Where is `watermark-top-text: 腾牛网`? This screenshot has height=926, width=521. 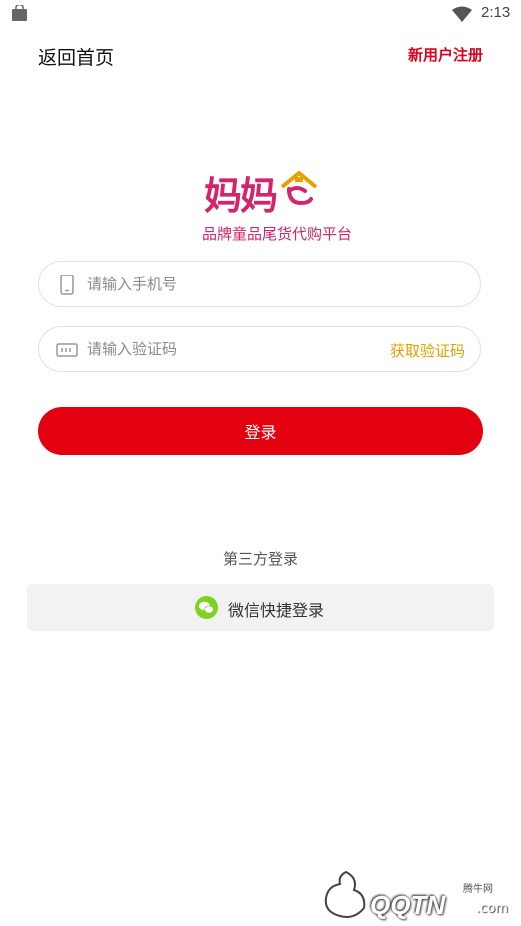 watermark-top-text: 腾牛网 is located at coordinates (478, 889).